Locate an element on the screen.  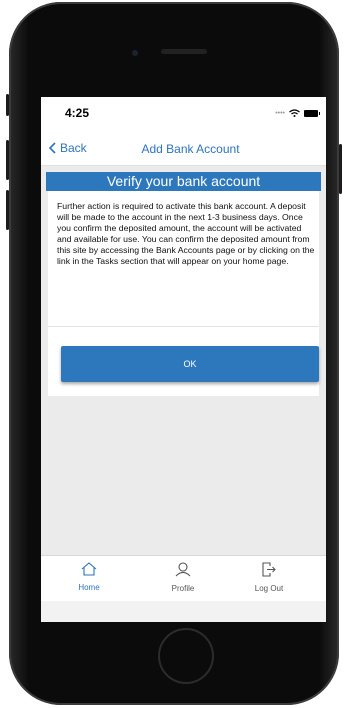
tab-profile: Profile is located at coordinates (183, 577).